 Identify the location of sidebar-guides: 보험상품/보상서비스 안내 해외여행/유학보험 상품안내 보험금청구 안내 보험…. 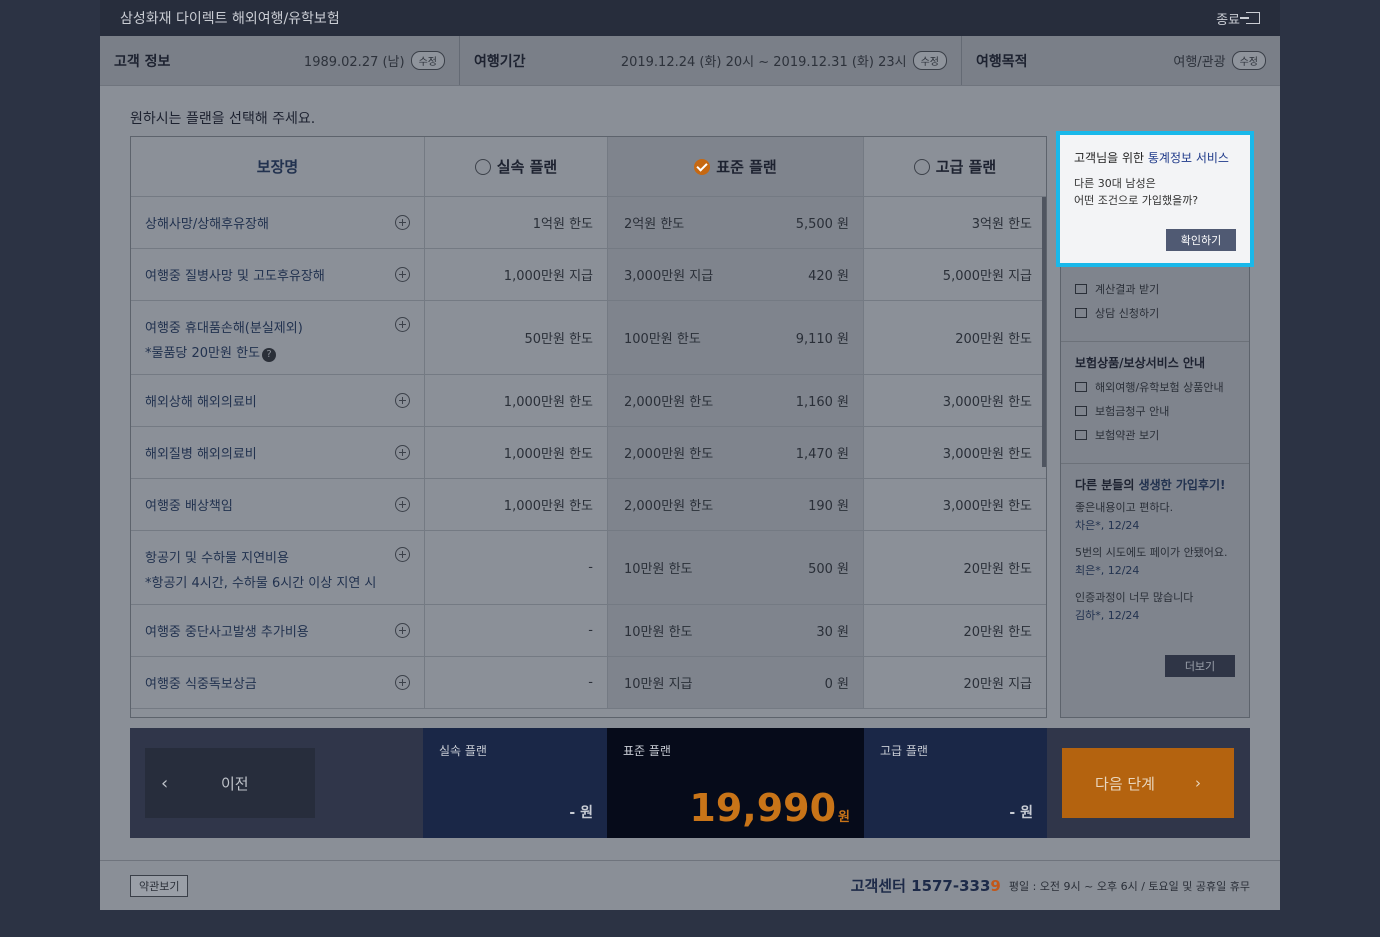
(1155, 403).